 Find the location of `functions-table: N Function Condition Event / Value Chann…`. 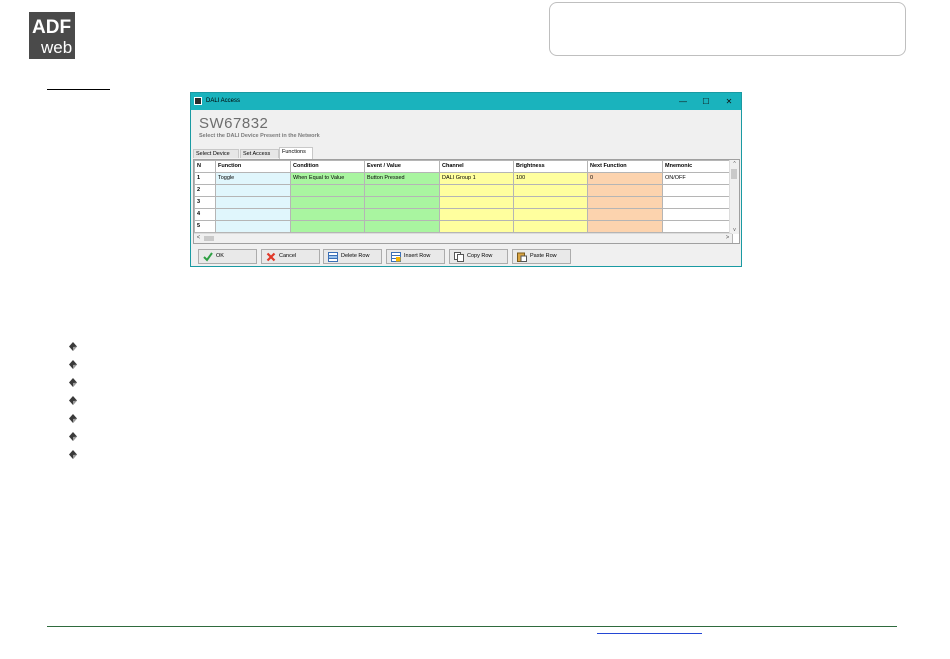

functions-table: N Function Condition Event / Value Chann… is located at coordinates (463, 201).